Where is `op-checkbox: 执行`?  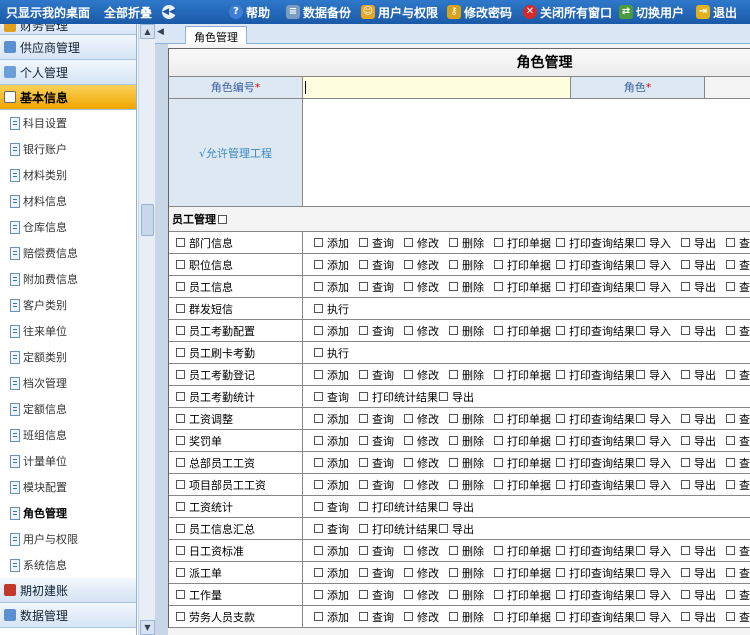
op-checkbox: 执行 is located at coordinates (336, 353).